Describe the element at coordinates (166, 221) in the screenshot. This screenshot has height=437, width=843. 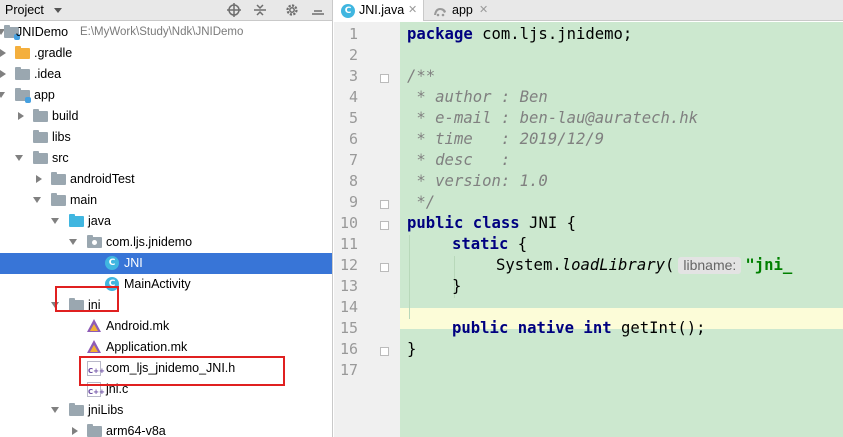
I see `tree-item-java: java` at that location.